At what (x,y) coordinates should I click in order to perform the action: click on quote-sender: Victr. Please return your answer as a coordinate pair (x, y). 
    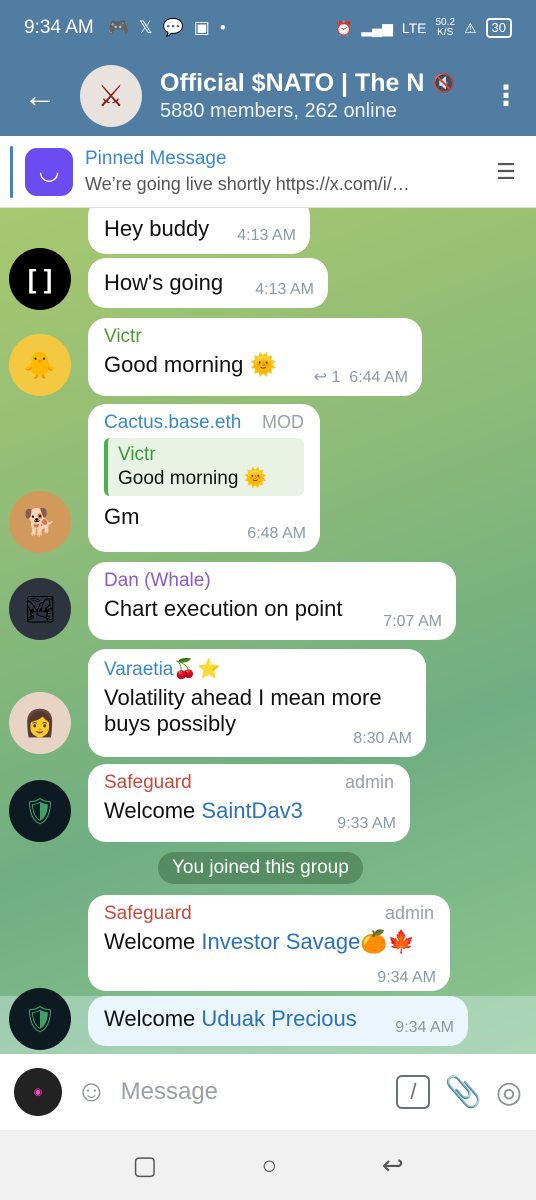
    Looking at the image, I should click on (137, 454).